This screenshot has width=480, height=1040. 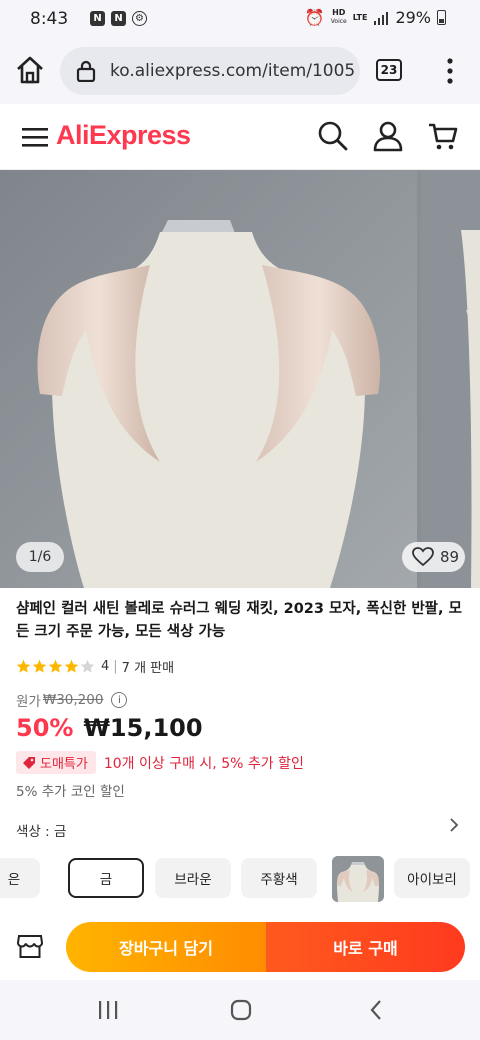 What do you see at coordinates (450, 379) in the screenshot?
I see `next-product-image` at bounding box center [450, 379].